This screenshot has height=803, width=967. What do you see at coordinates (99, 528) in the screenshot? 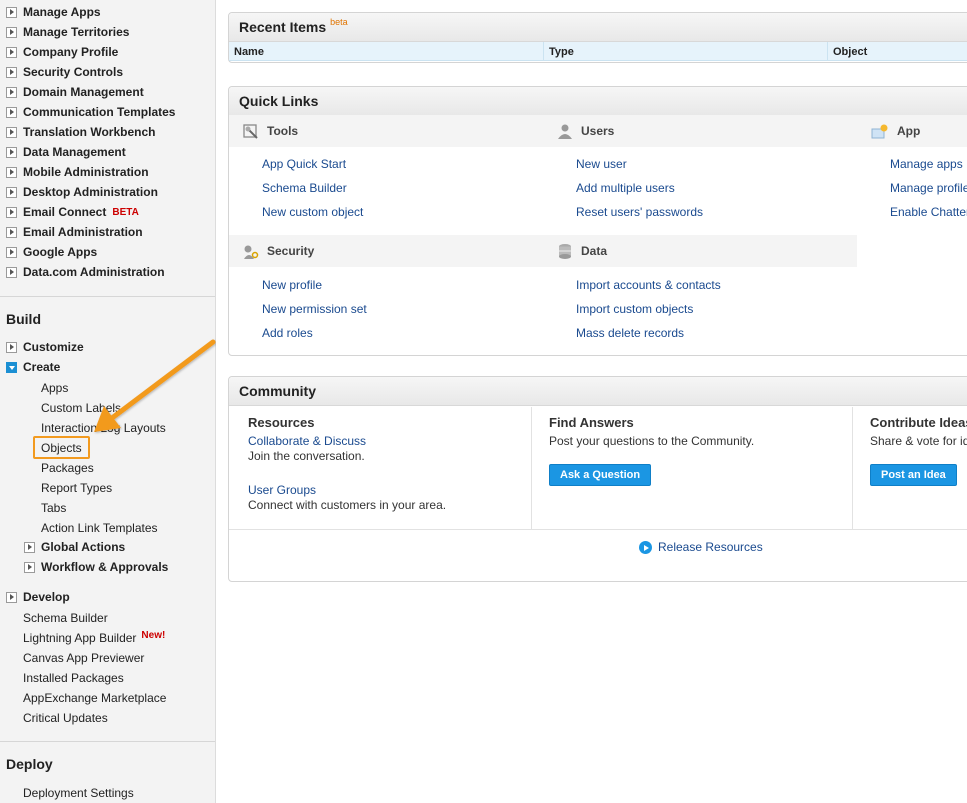
I see `sidebar-subitem-action-link-templates: Action Link Templates` at bounding box center [99, 528].